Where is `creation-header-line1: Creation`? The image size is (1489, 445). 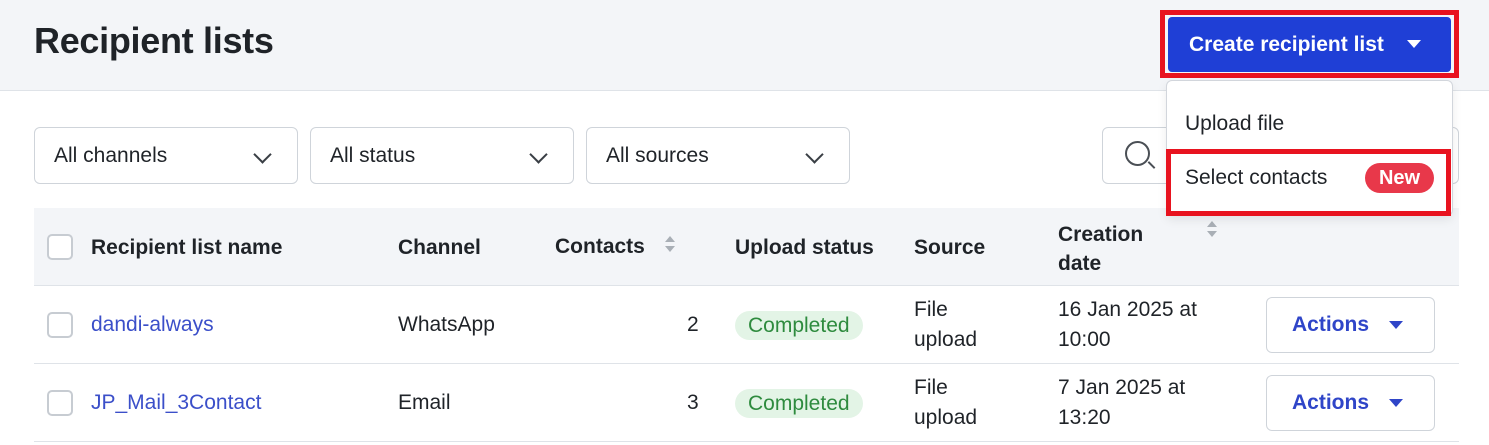
creation-header-line1: Creation is located at coordinates (1101, 234).